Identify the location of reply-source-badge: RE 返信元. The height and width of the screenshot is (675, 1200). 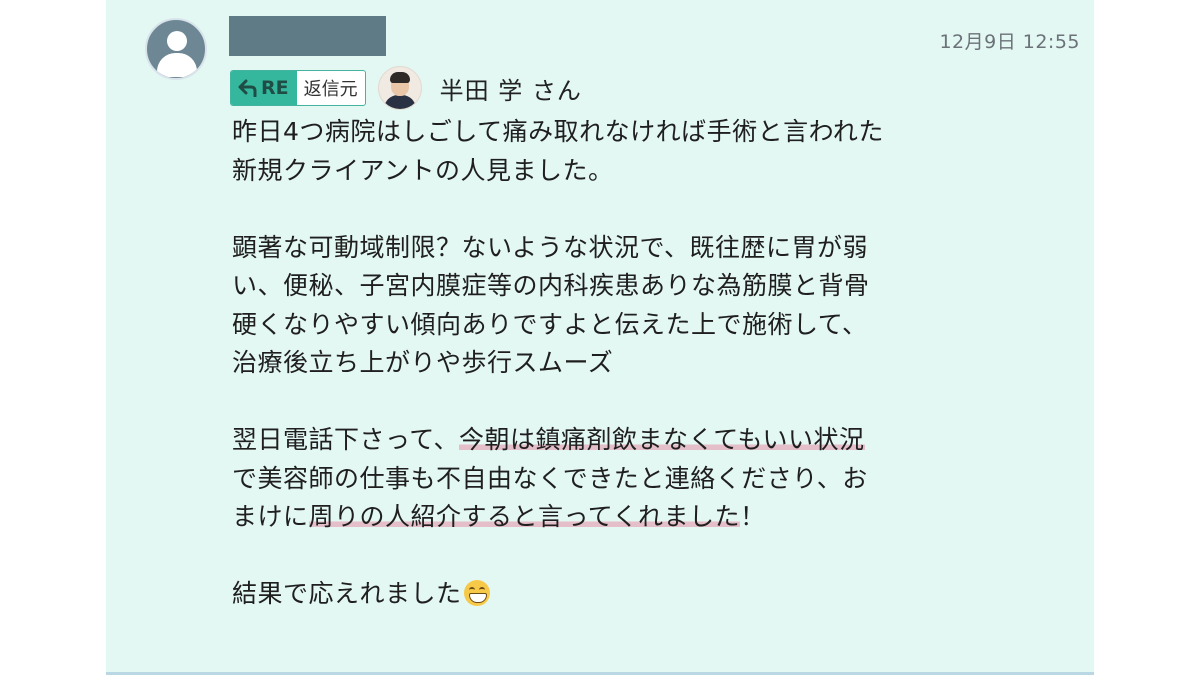
(298, 88).